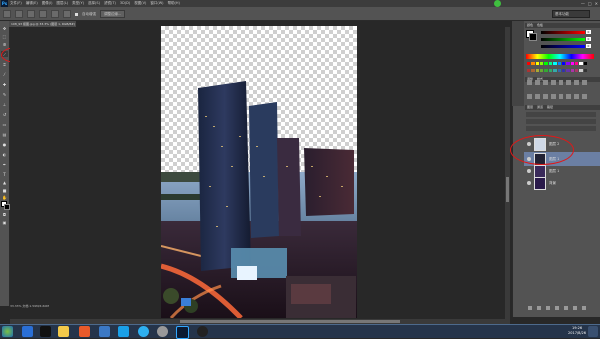 Image resolution: width=600 pixels, height=339 pixels. Describe the element at coordinates (4, 94) in the screenshot. I see `brush-tool-icon: ✎` at that location.